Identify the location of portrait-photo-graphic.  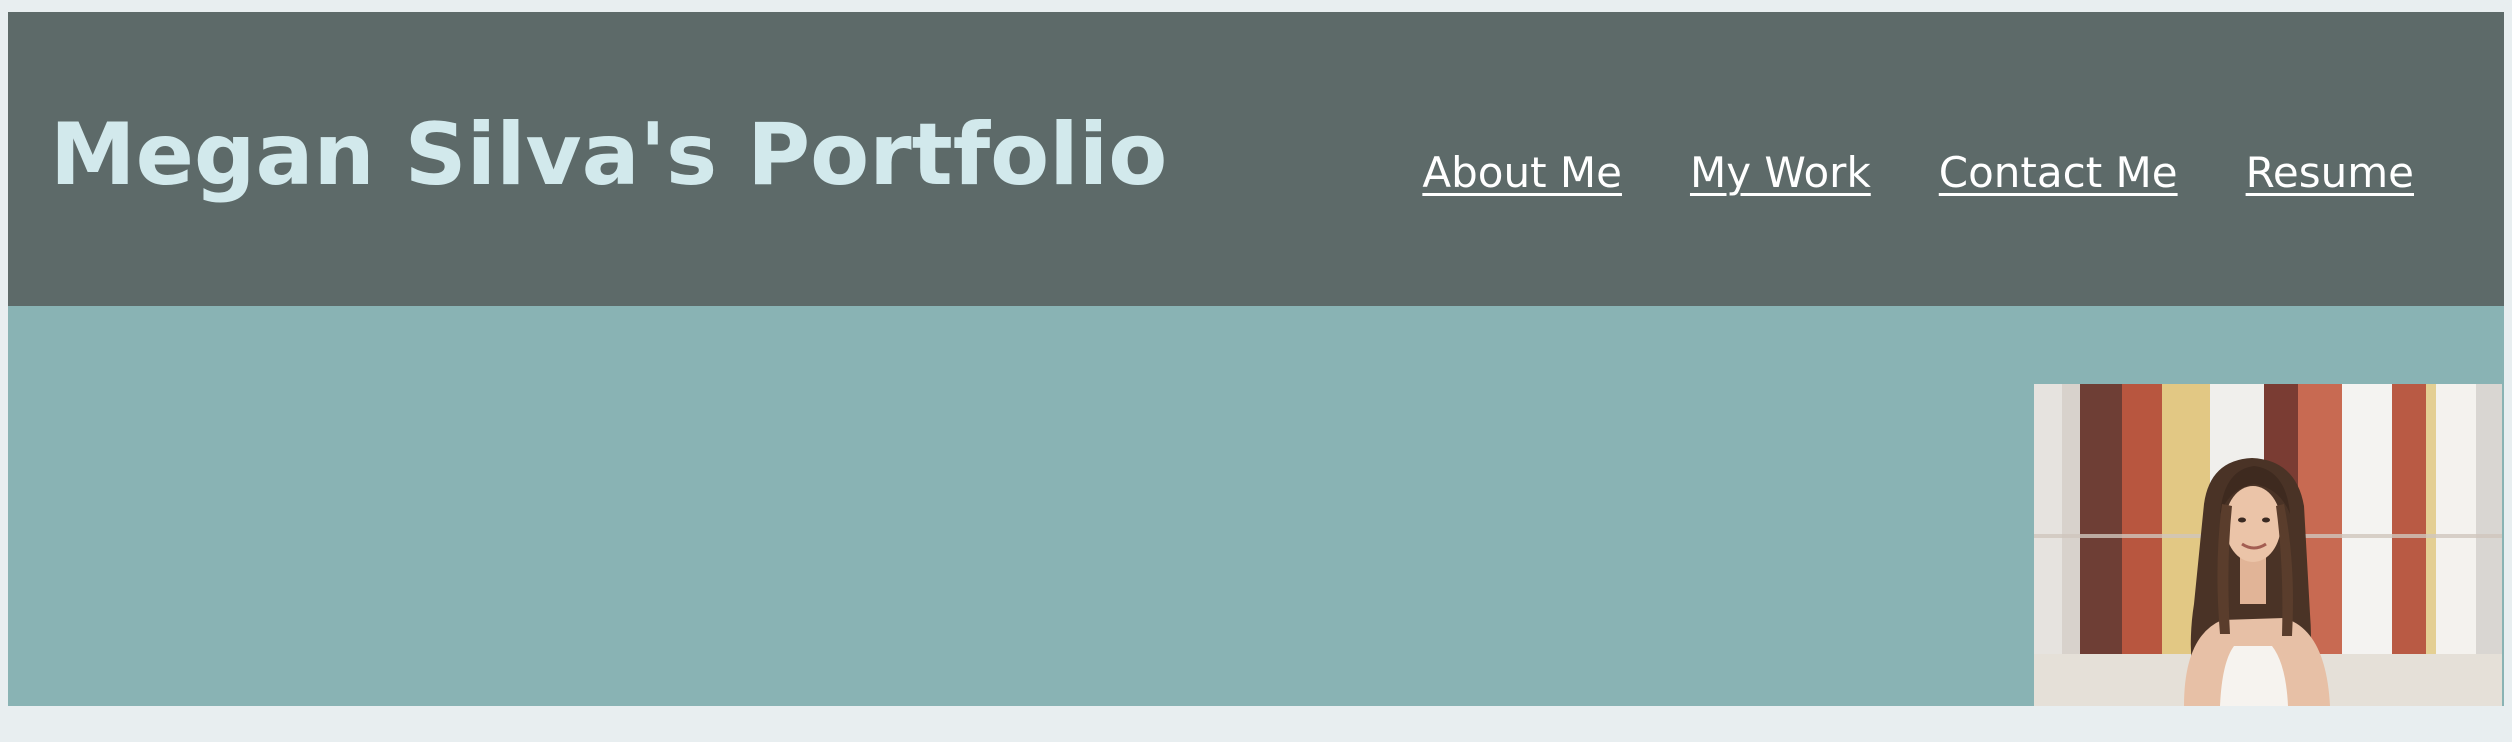
(2268, 545).